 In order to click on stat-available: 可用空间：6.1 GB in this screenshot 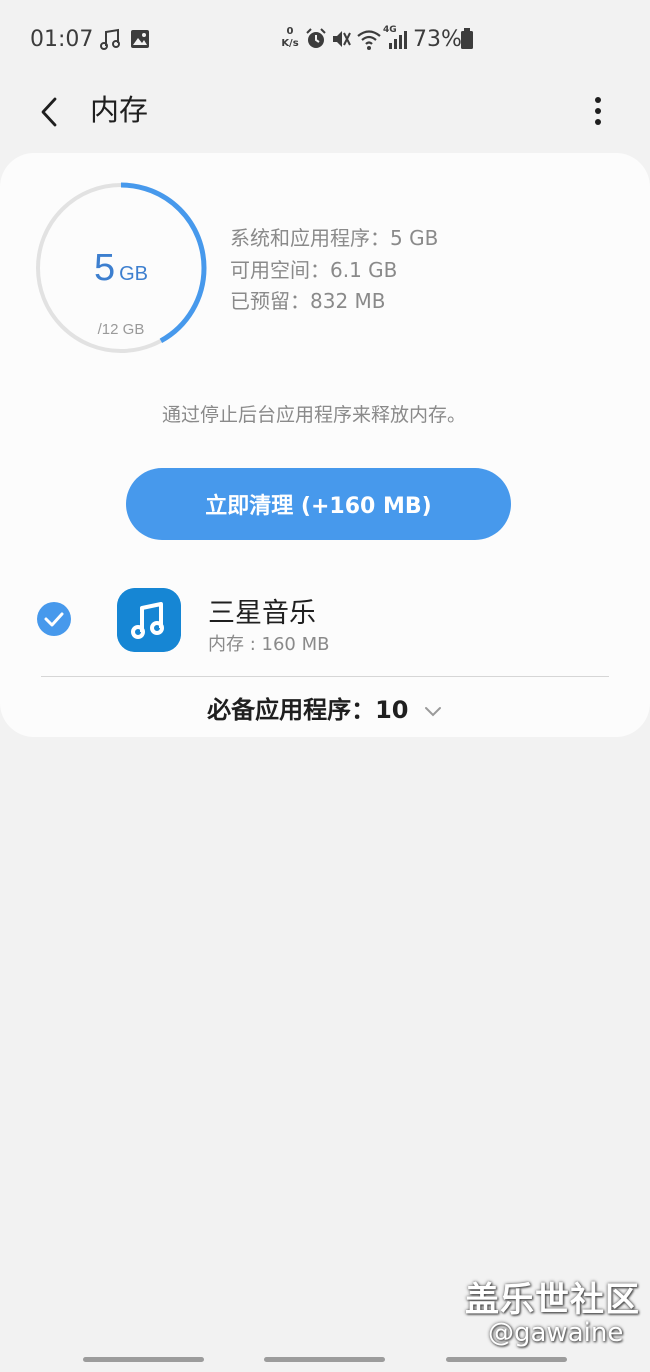, I will do `click(314, 269)`.